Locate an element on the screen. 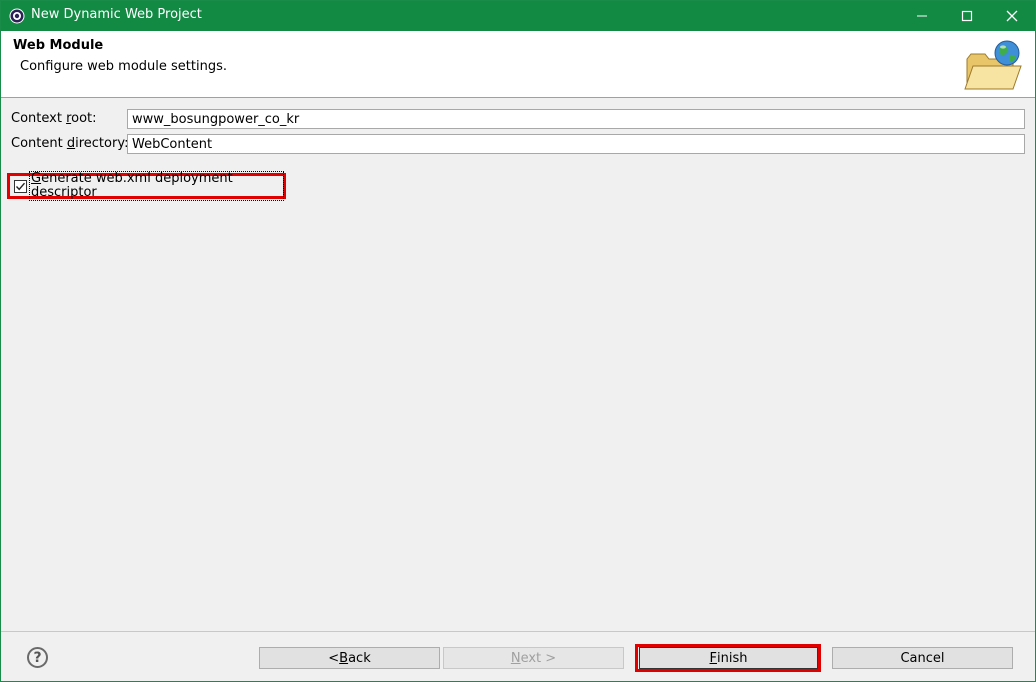 The image size is (1036, 682). close-icon is located at coordinates (1012, 16).